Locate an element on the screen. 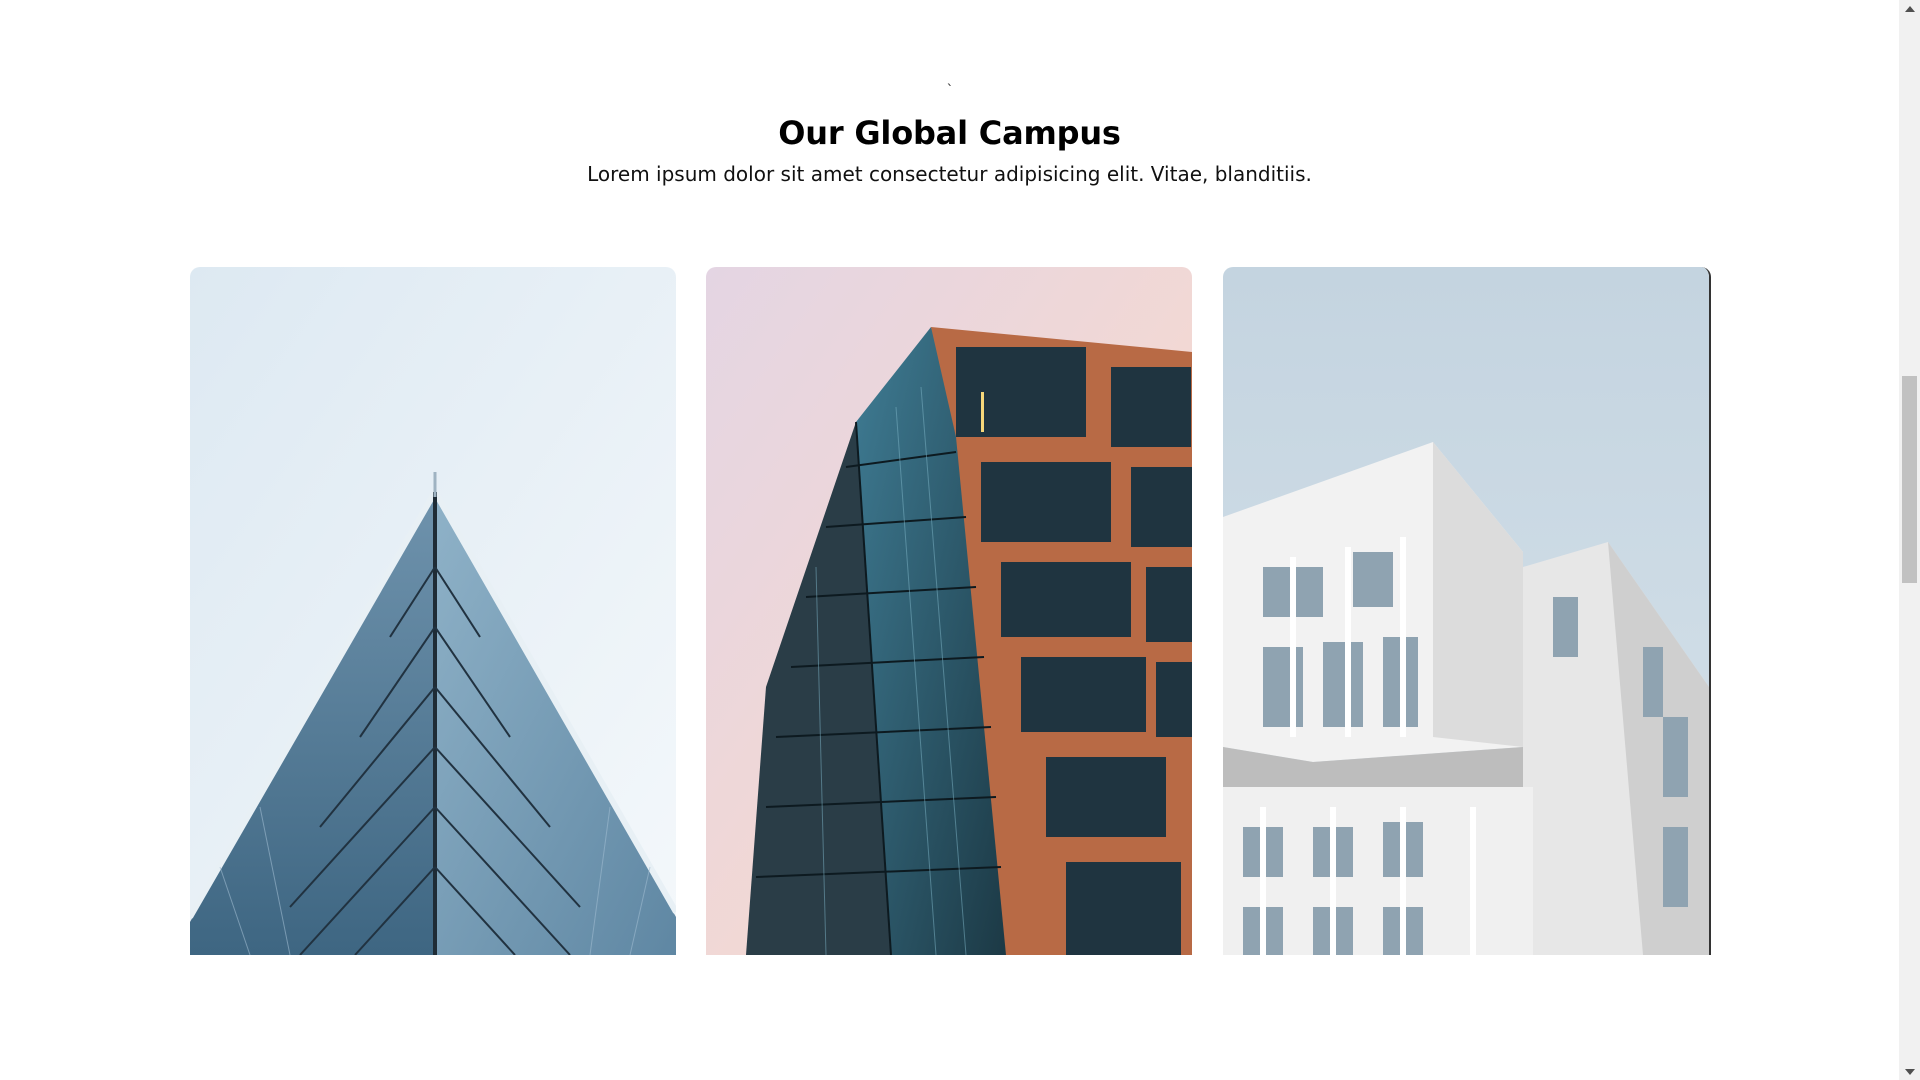 The width and height of the screenshot is (1920, 1080). scrollbar-thumb is located at coordinates (1909, 479).